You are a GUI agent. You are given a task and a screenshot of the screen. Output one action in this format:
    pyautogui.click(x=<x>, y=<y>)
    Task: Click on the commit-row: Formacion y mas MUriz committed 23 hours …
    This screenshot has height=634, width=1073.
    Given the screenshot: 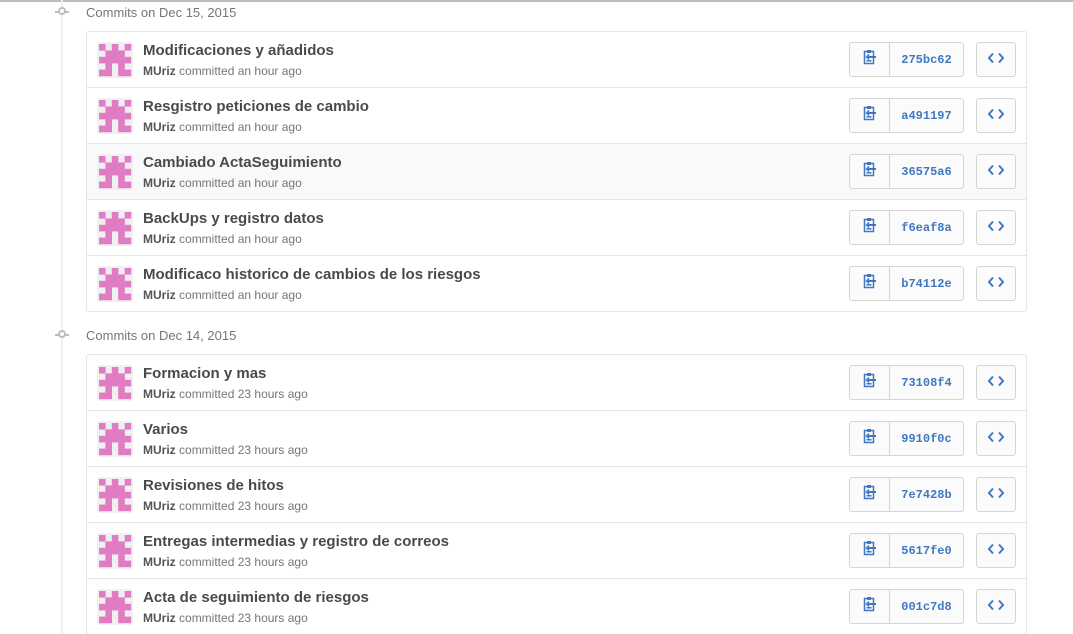 What is the action you would take?
    pyautogui.click(x=556, y=382)
    